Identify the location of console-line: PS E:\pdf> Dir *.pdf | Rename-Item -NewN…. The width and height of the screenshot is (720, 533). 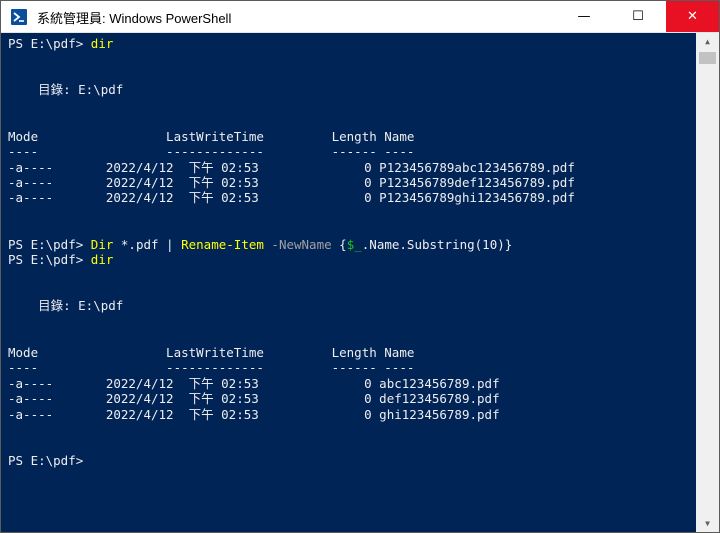
(291, 244).